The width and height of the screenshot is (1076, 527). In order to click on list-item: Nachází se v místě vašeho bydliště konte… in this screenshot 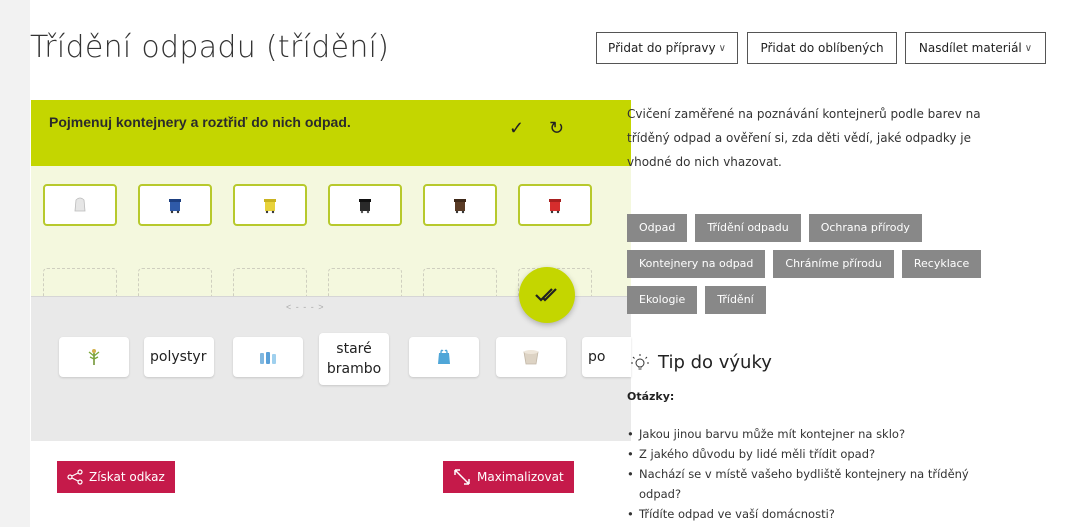, I will do `click(817, 484)`.